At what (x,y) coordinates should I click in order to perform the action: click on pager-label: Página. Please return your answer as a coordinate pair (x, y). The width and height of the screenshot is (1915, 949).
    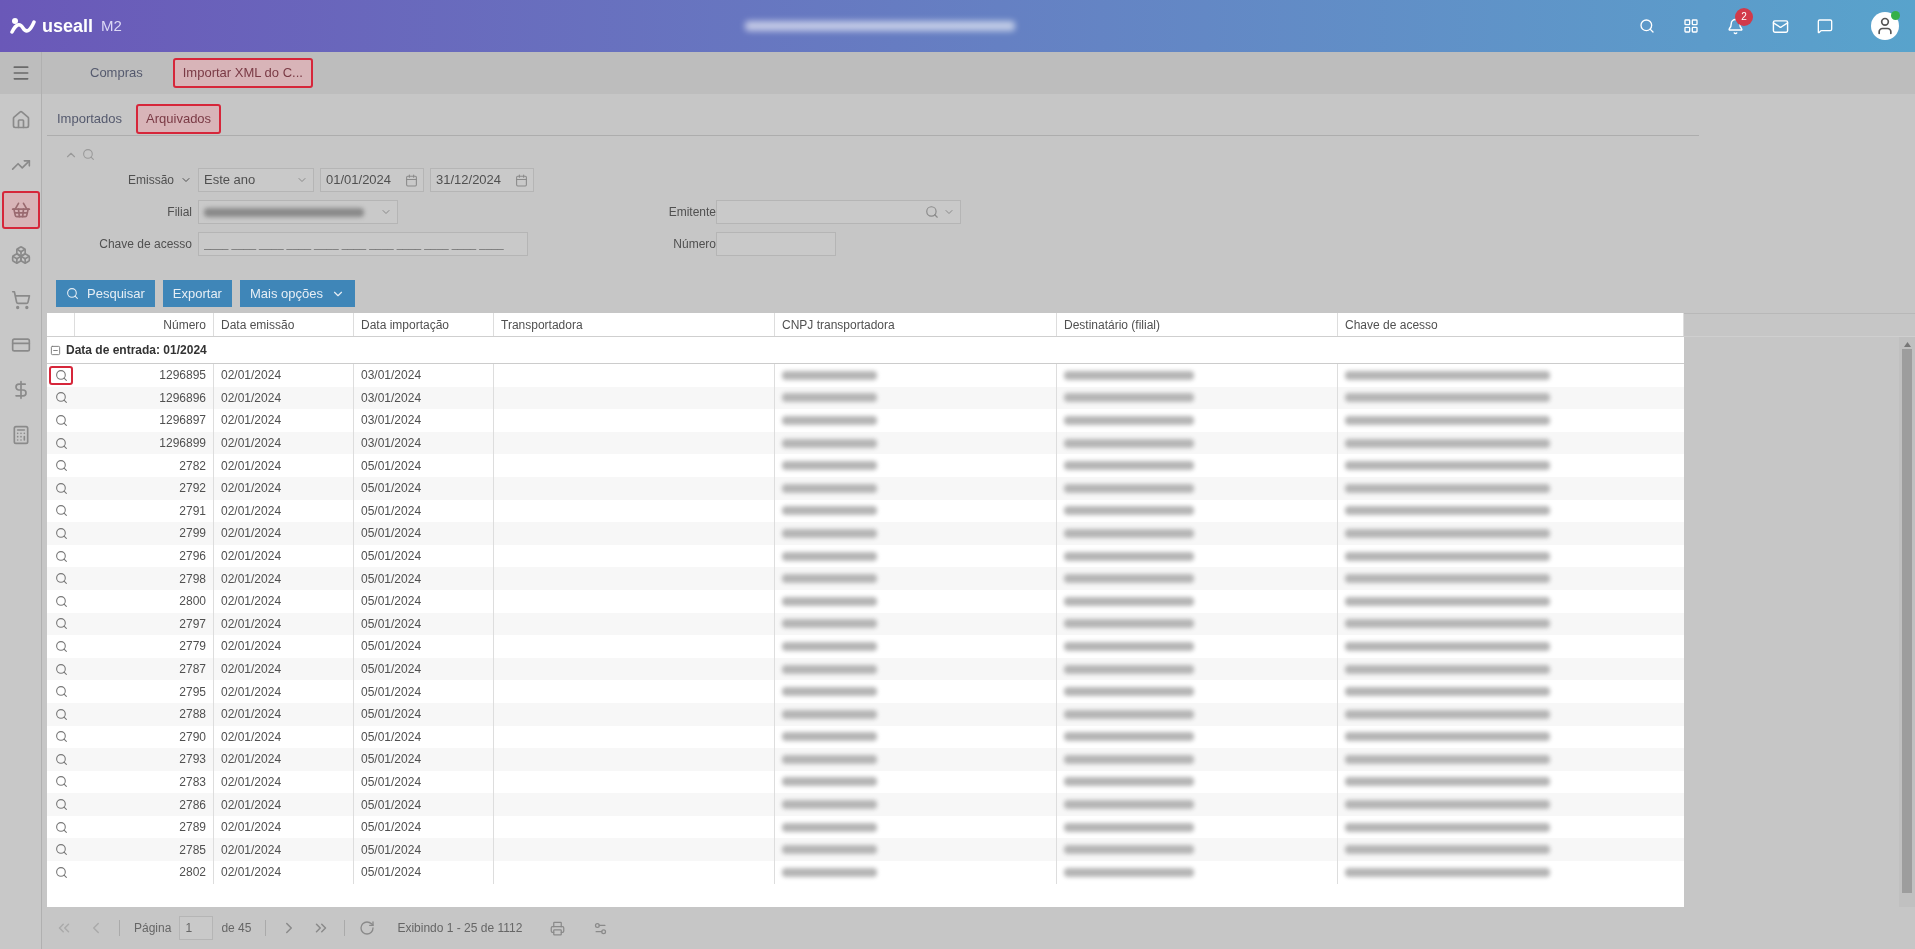
    Looking at the image, I should click on (153, 928).